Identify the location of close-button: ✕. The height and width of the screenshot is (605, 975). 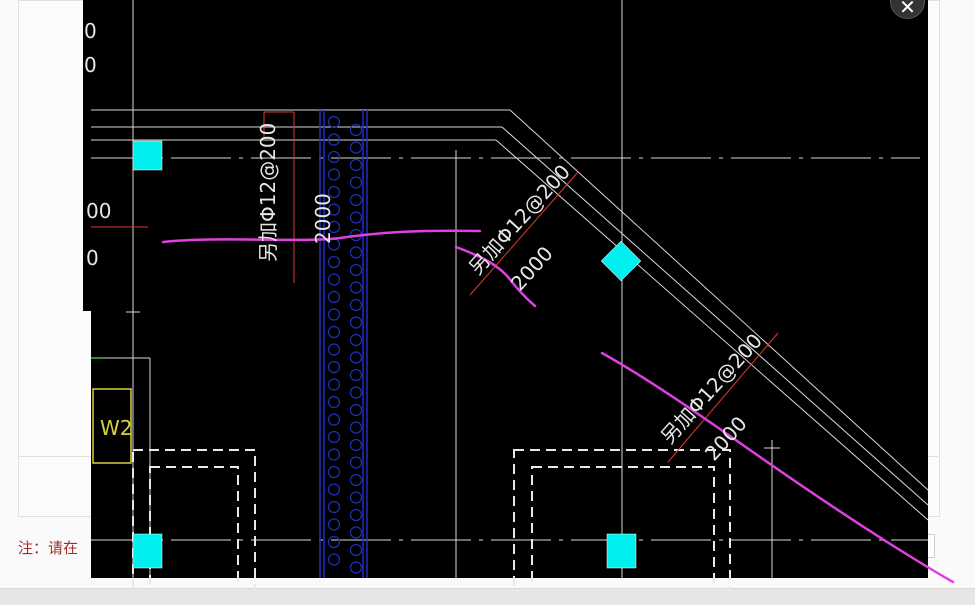
(907, 9).